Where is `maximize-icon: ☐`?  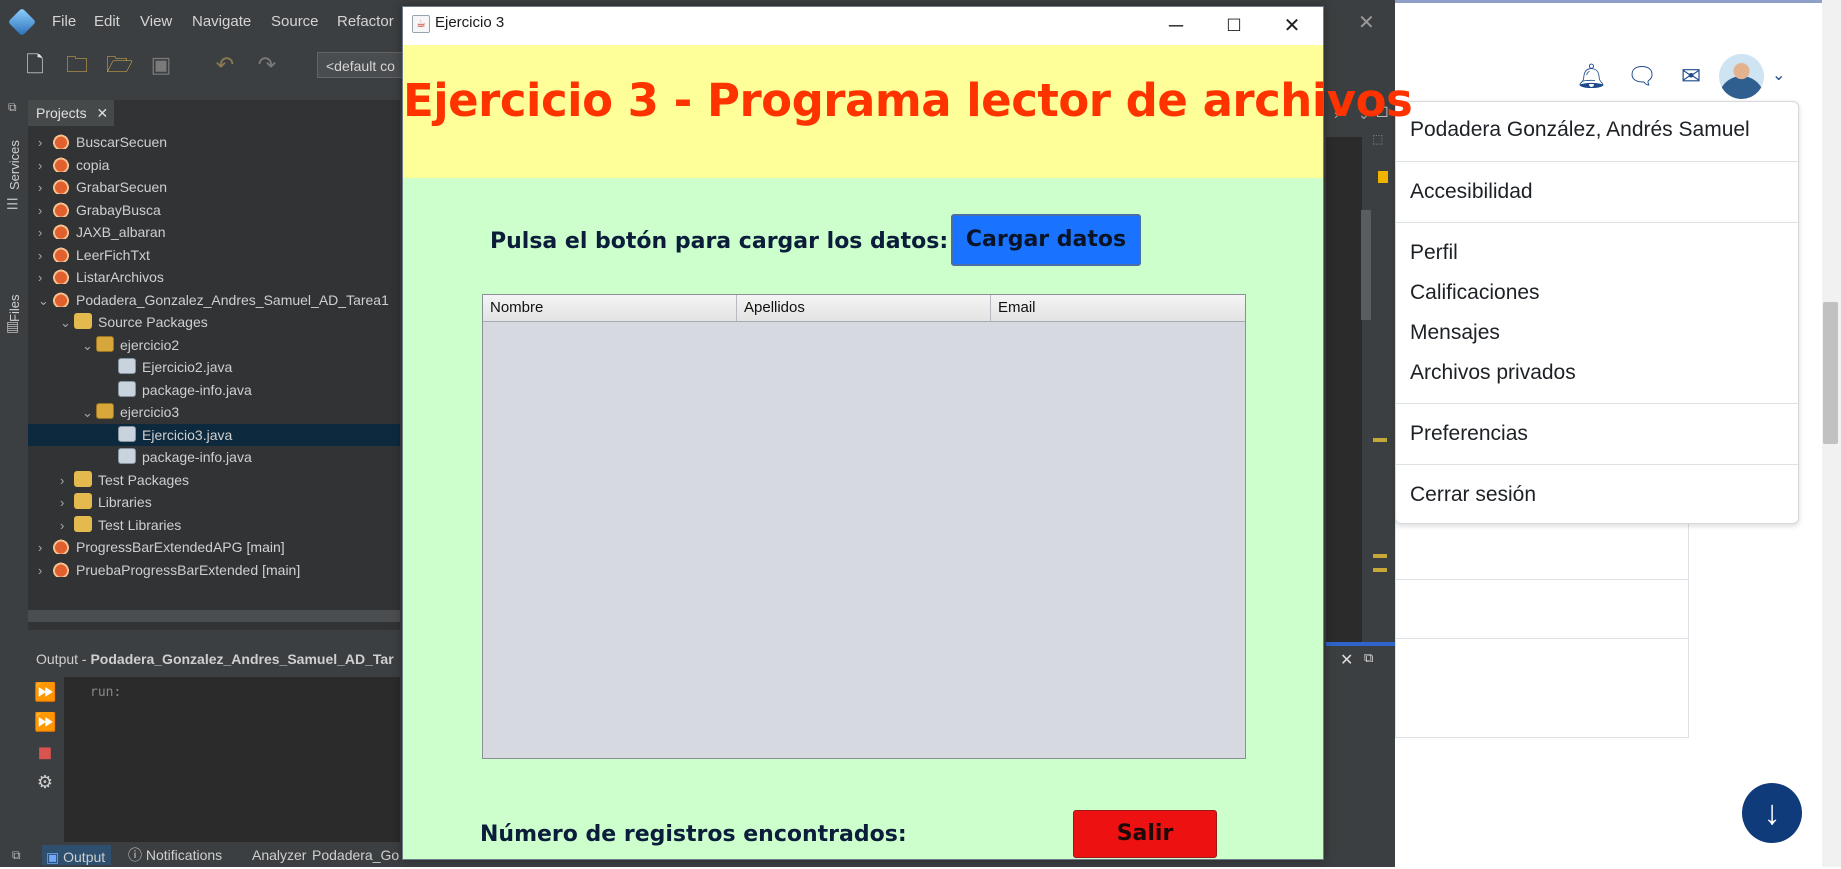 maximize-icon: ☐ is located at coordinates (1234, 26).